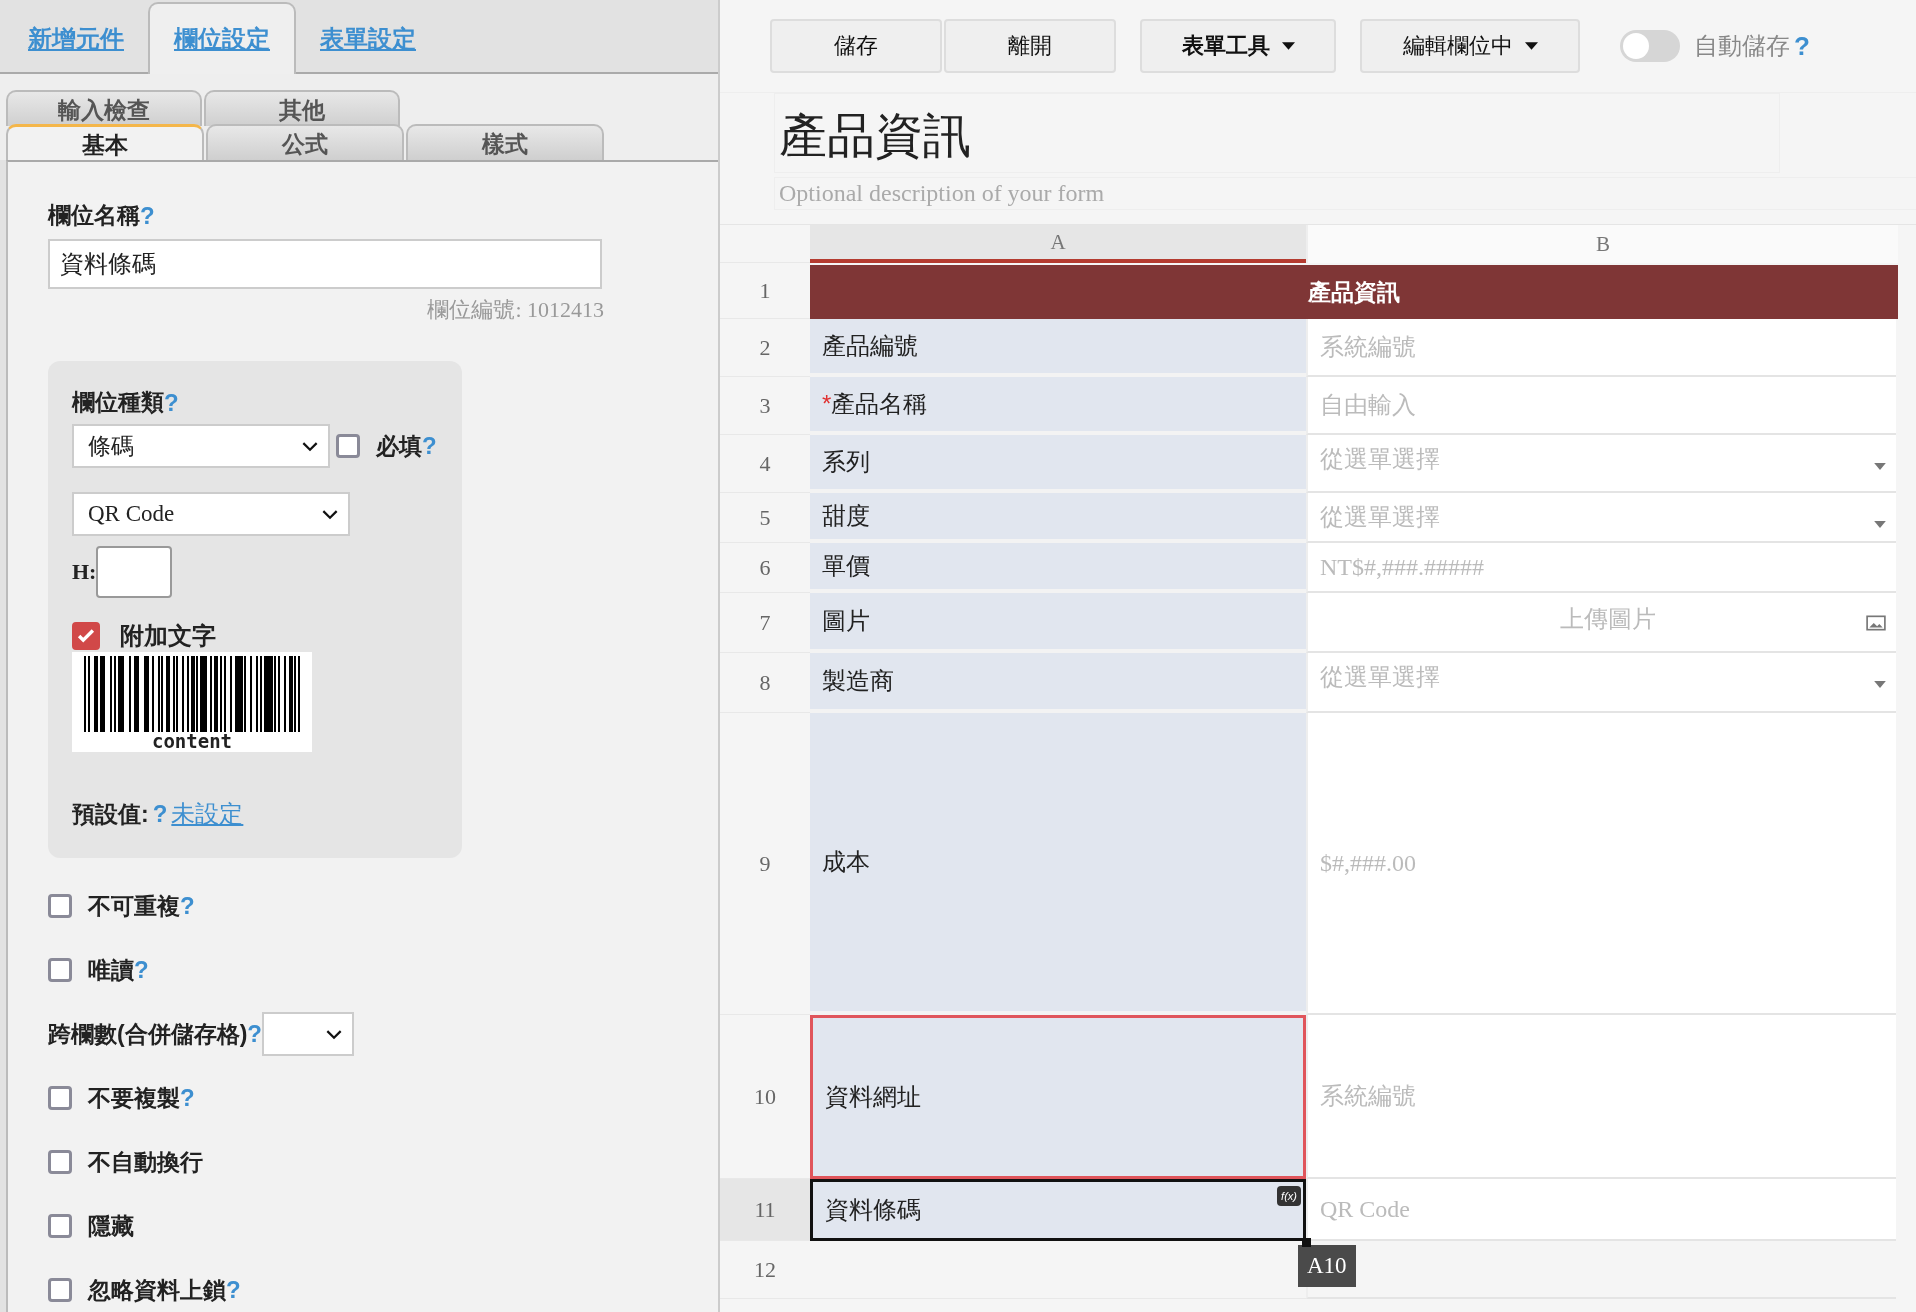 The height and width of the screenshot is (1312, 1916). What do you see at coordinates (134, 906) in the screenshot?
I see `checkbox-label: 不可重複` at bounding box center [134, 906].